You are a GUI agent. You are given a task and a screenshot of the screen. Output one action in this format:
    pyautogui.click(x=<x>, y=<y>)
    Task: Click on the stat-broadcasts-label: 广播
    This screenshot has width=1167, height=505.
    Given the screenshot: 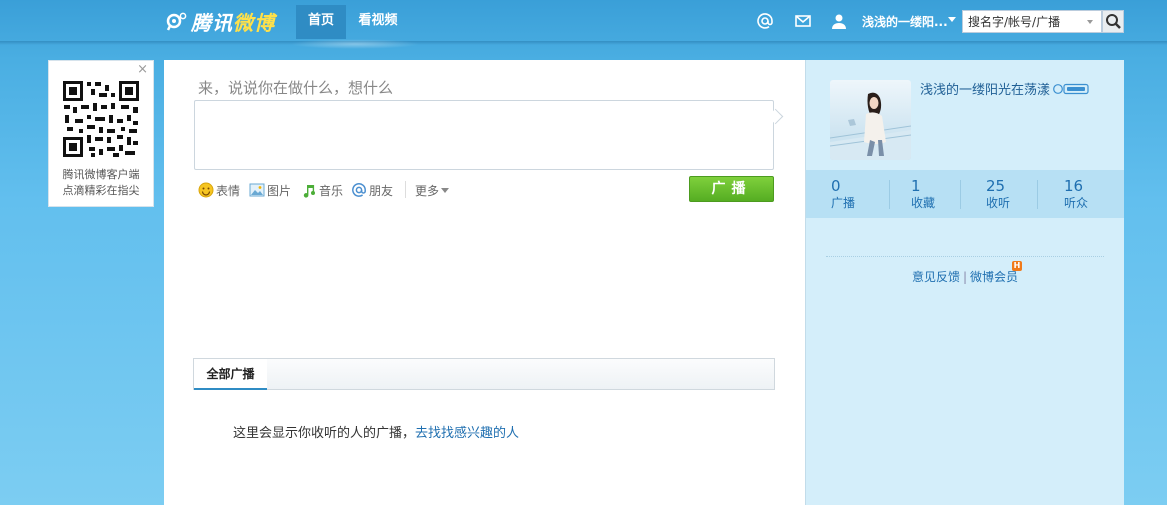 What is the action you would take?
    pyautogui.click(x=843, y=203)
    